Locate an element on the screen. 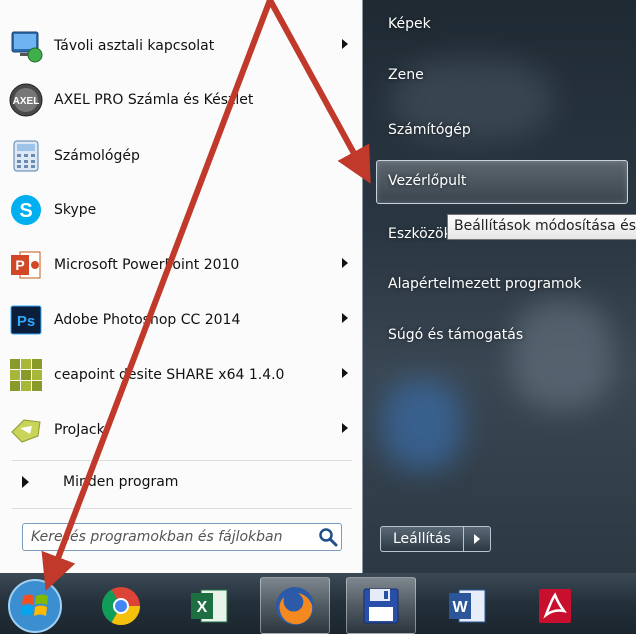  program-remote-desktop: Távoli asztali kapcsolat is located at coordinates (181, 46).